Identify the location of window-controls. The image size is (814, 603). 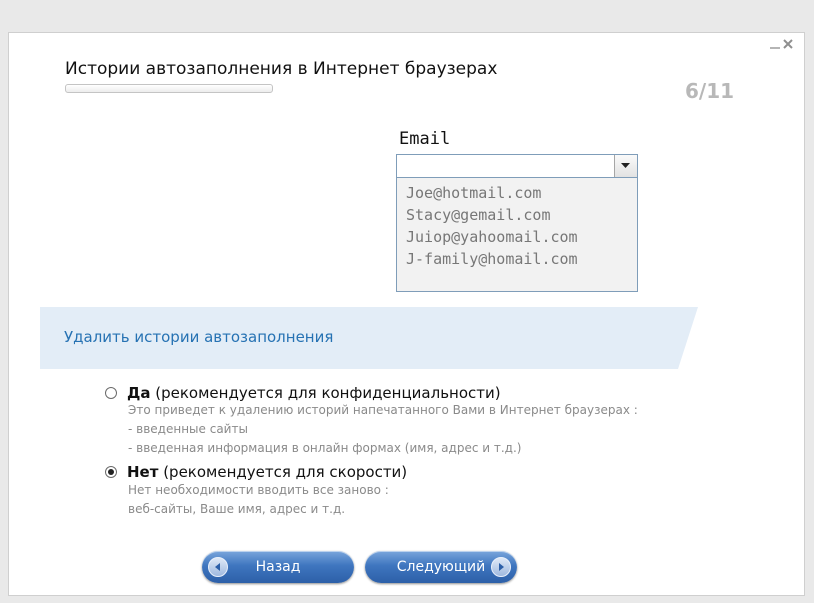
(782, 45).